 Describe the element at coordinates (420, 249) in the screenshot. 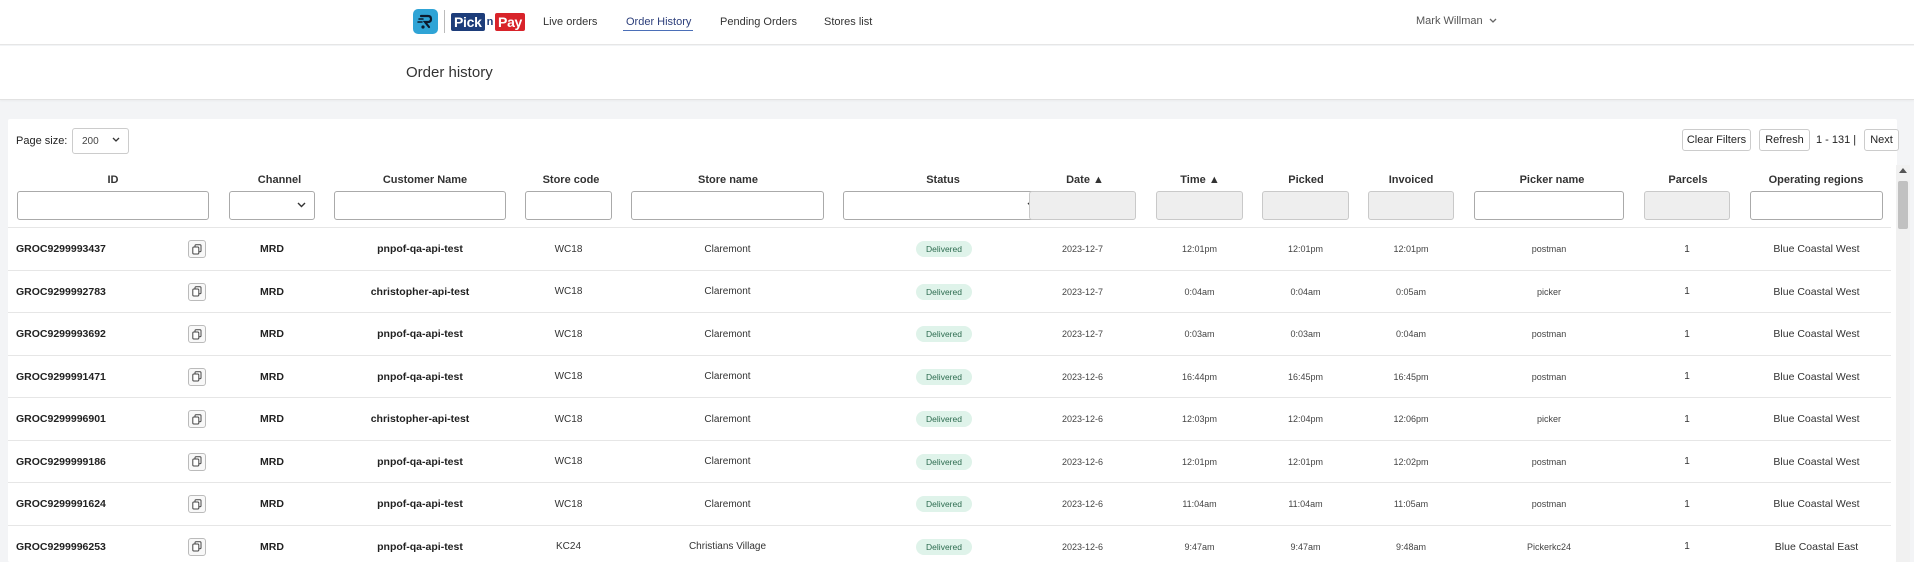

I see `customer-name-cell: pnpof-qa-api-test` at that location.